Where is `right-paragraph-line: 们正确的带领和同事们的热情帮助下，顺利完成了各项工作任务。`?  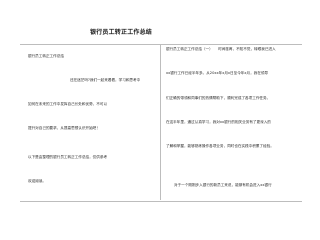 right-paragraph-line: 们正确的带领和同事们的热情帮助下，顺利完成了各项工作任务。 is located at coordinates (218, 98).